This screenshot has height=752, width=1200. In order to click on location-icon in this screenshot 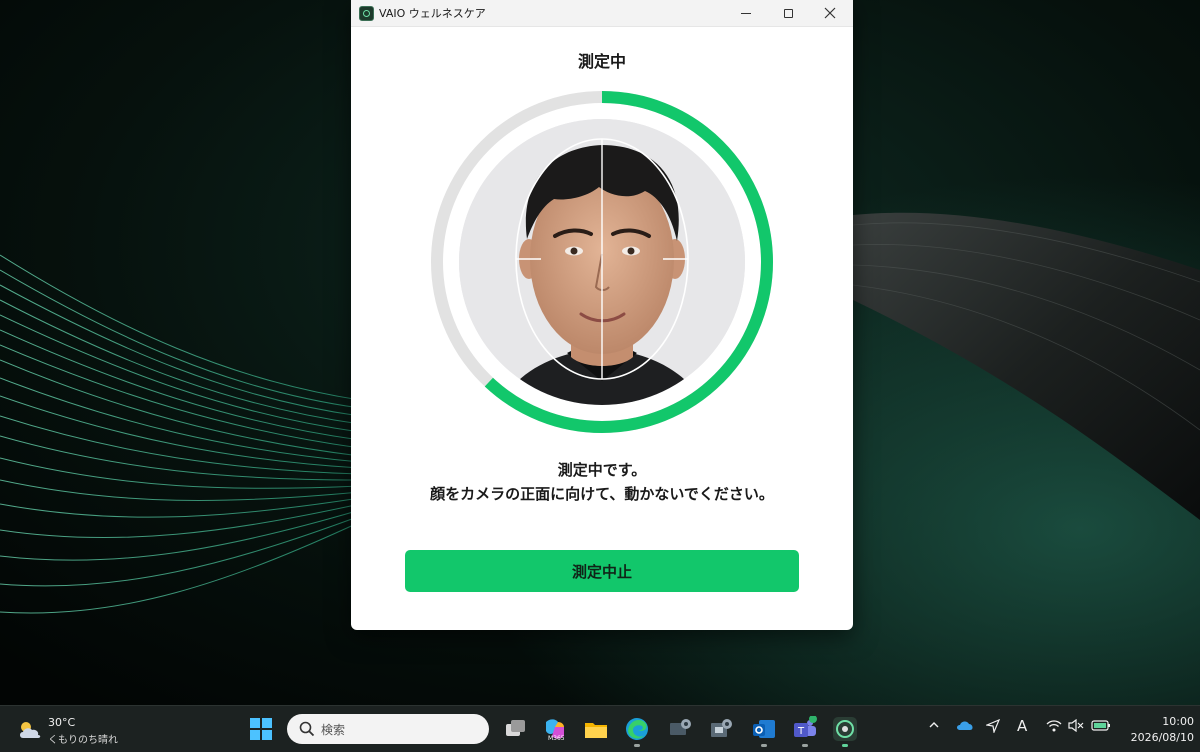, I will do `click(992, 727)`.